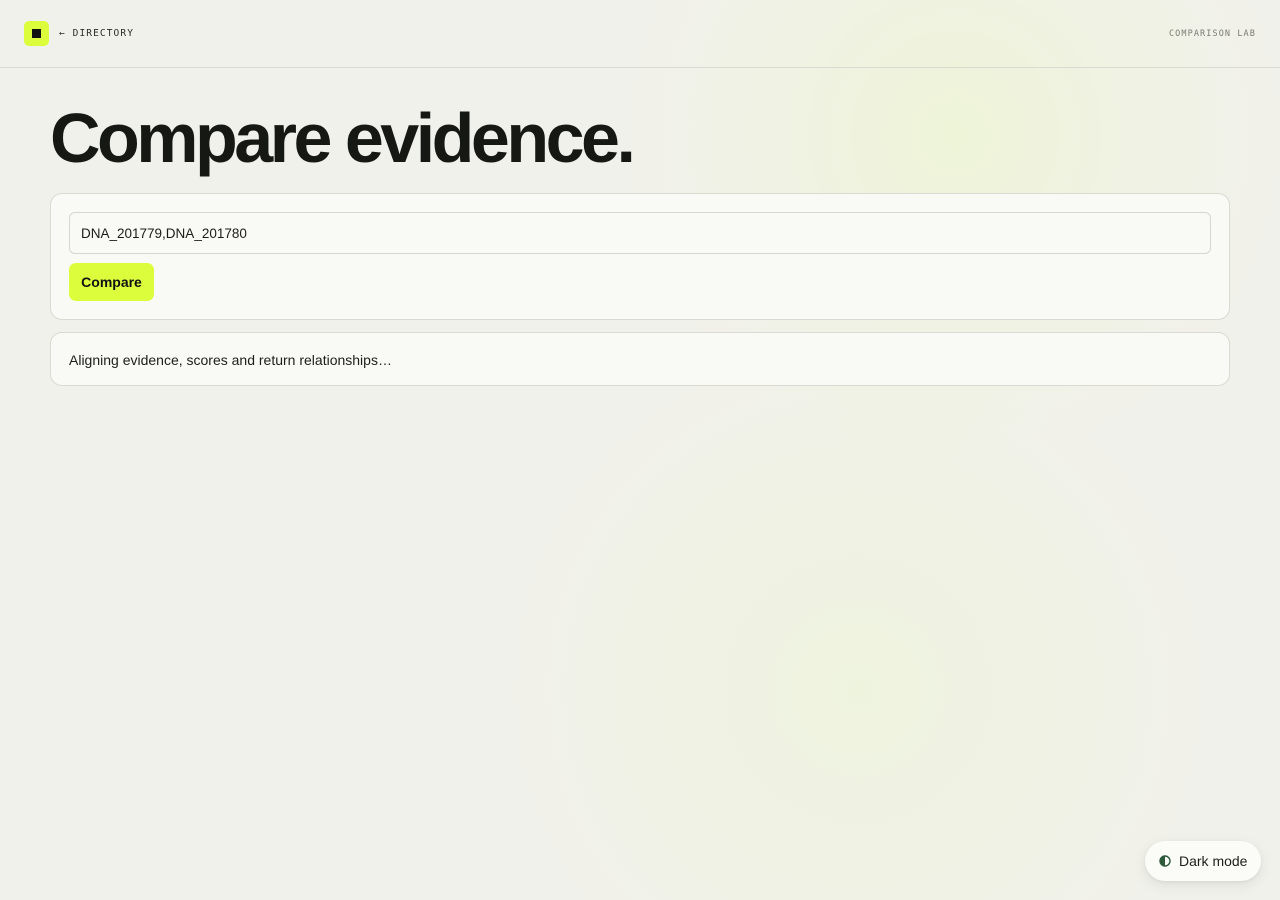 The width and height of the screenshot is (1280, 900). What do you see at coordinates (640, 34) in the screenshot?
I see `top-bar: ← DIRECTORY COMPARISON LAB` at bounding box center [640, 34].